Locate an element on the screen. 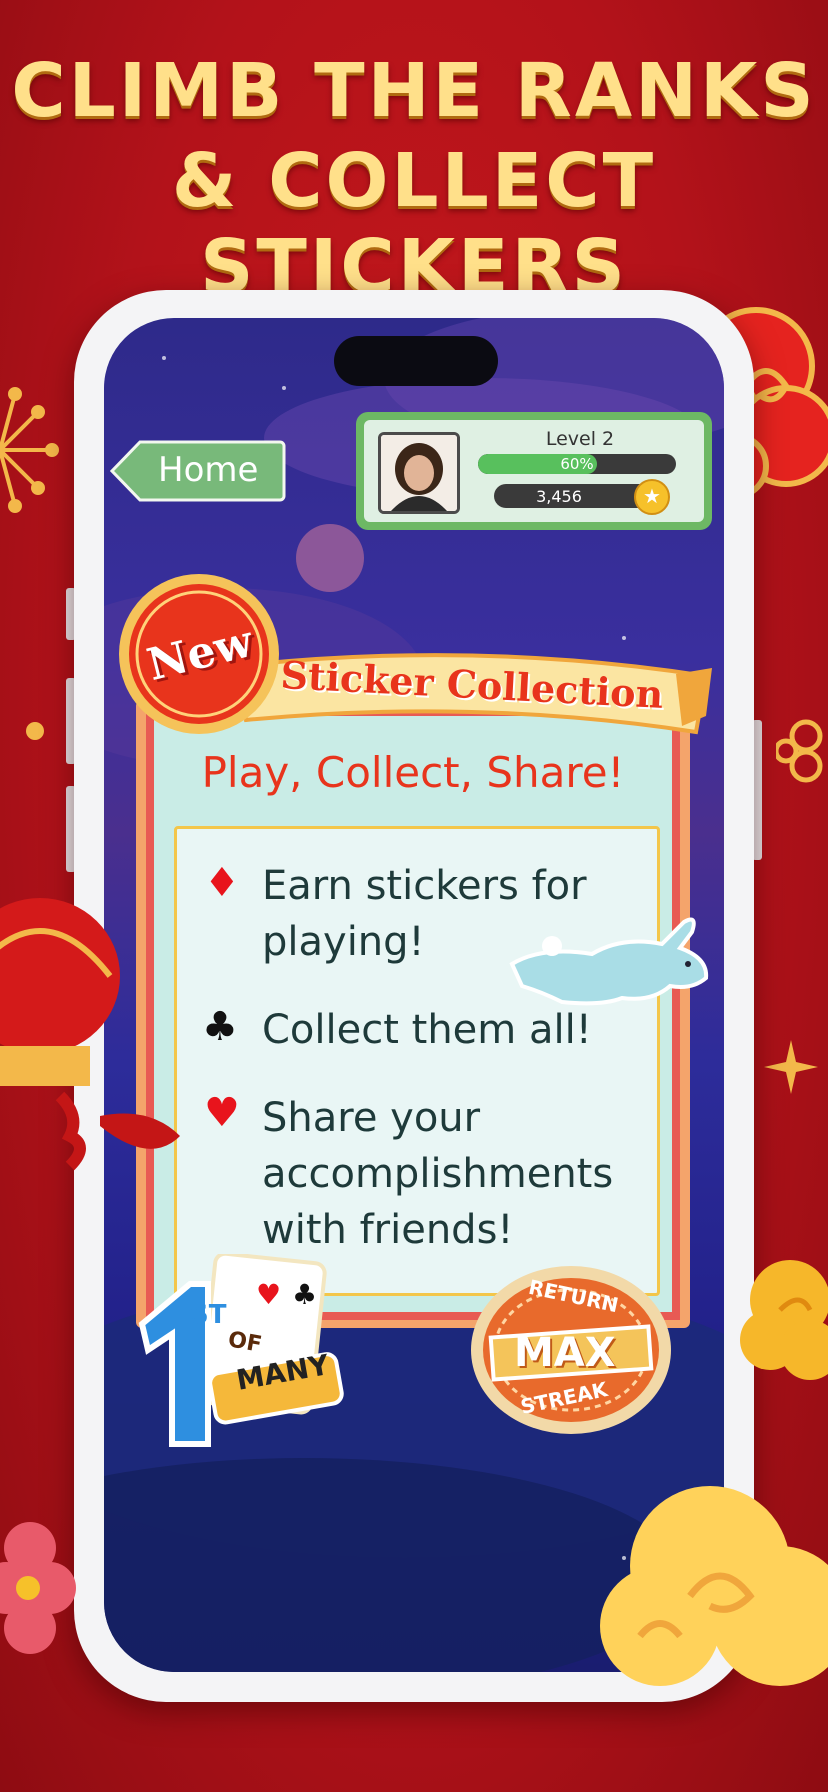  home-button-label: Home is located at coordinates (208, 470).